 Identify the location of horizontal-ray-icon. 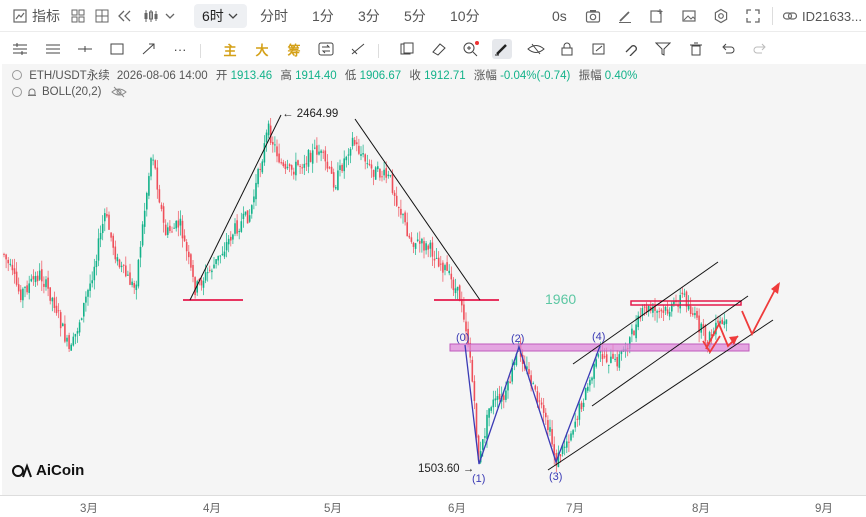
(85, 49).